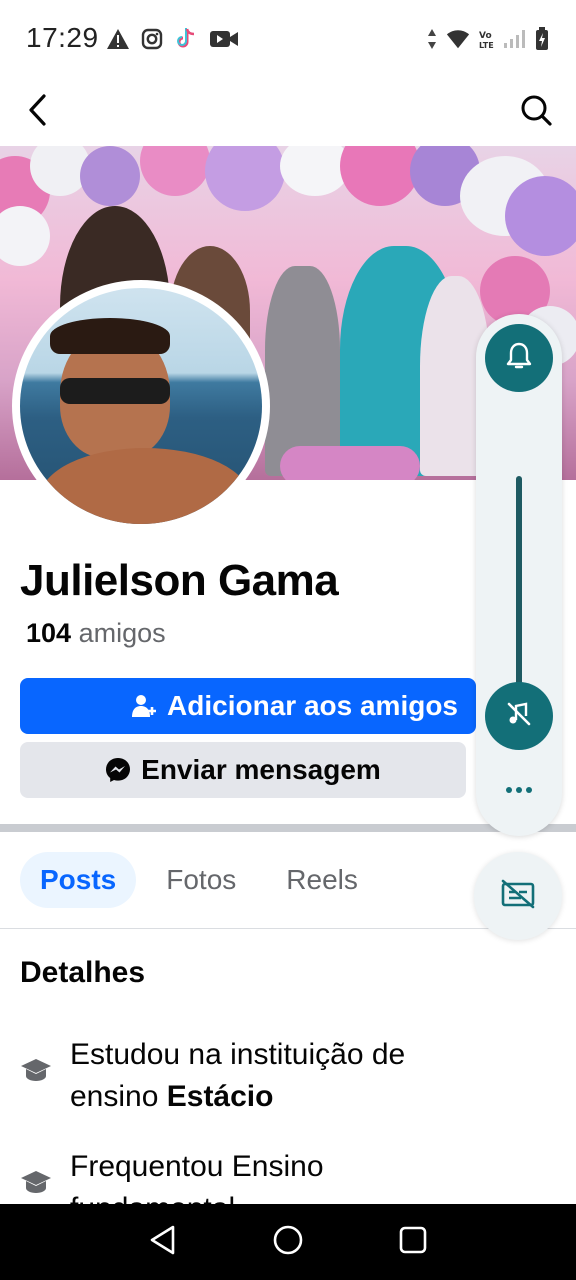 This screenshot has width=576, height=1280. What do you see at coordinates (173, 39) in the screenshot?
I see `status-left-icons` at bounding box center [173, 39].